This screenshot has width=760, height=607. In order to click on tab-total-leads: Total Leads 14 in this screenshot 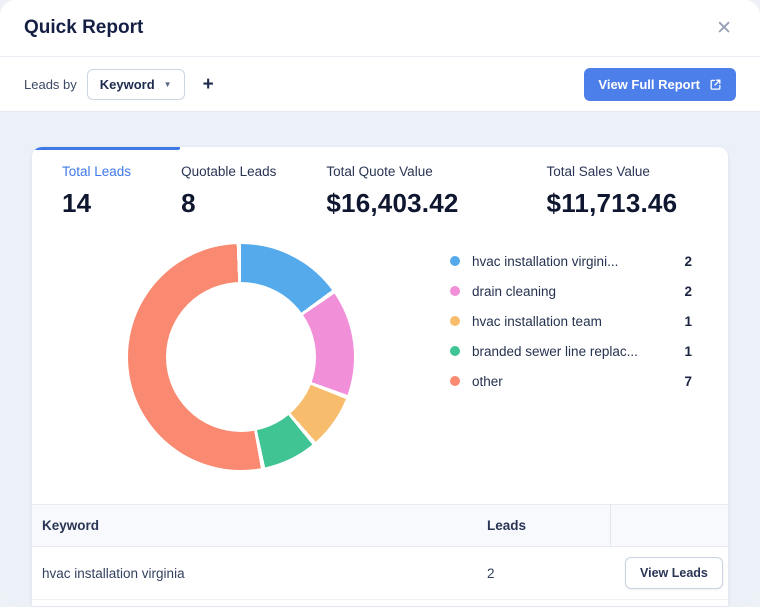, I will do `click(96, 191)`.